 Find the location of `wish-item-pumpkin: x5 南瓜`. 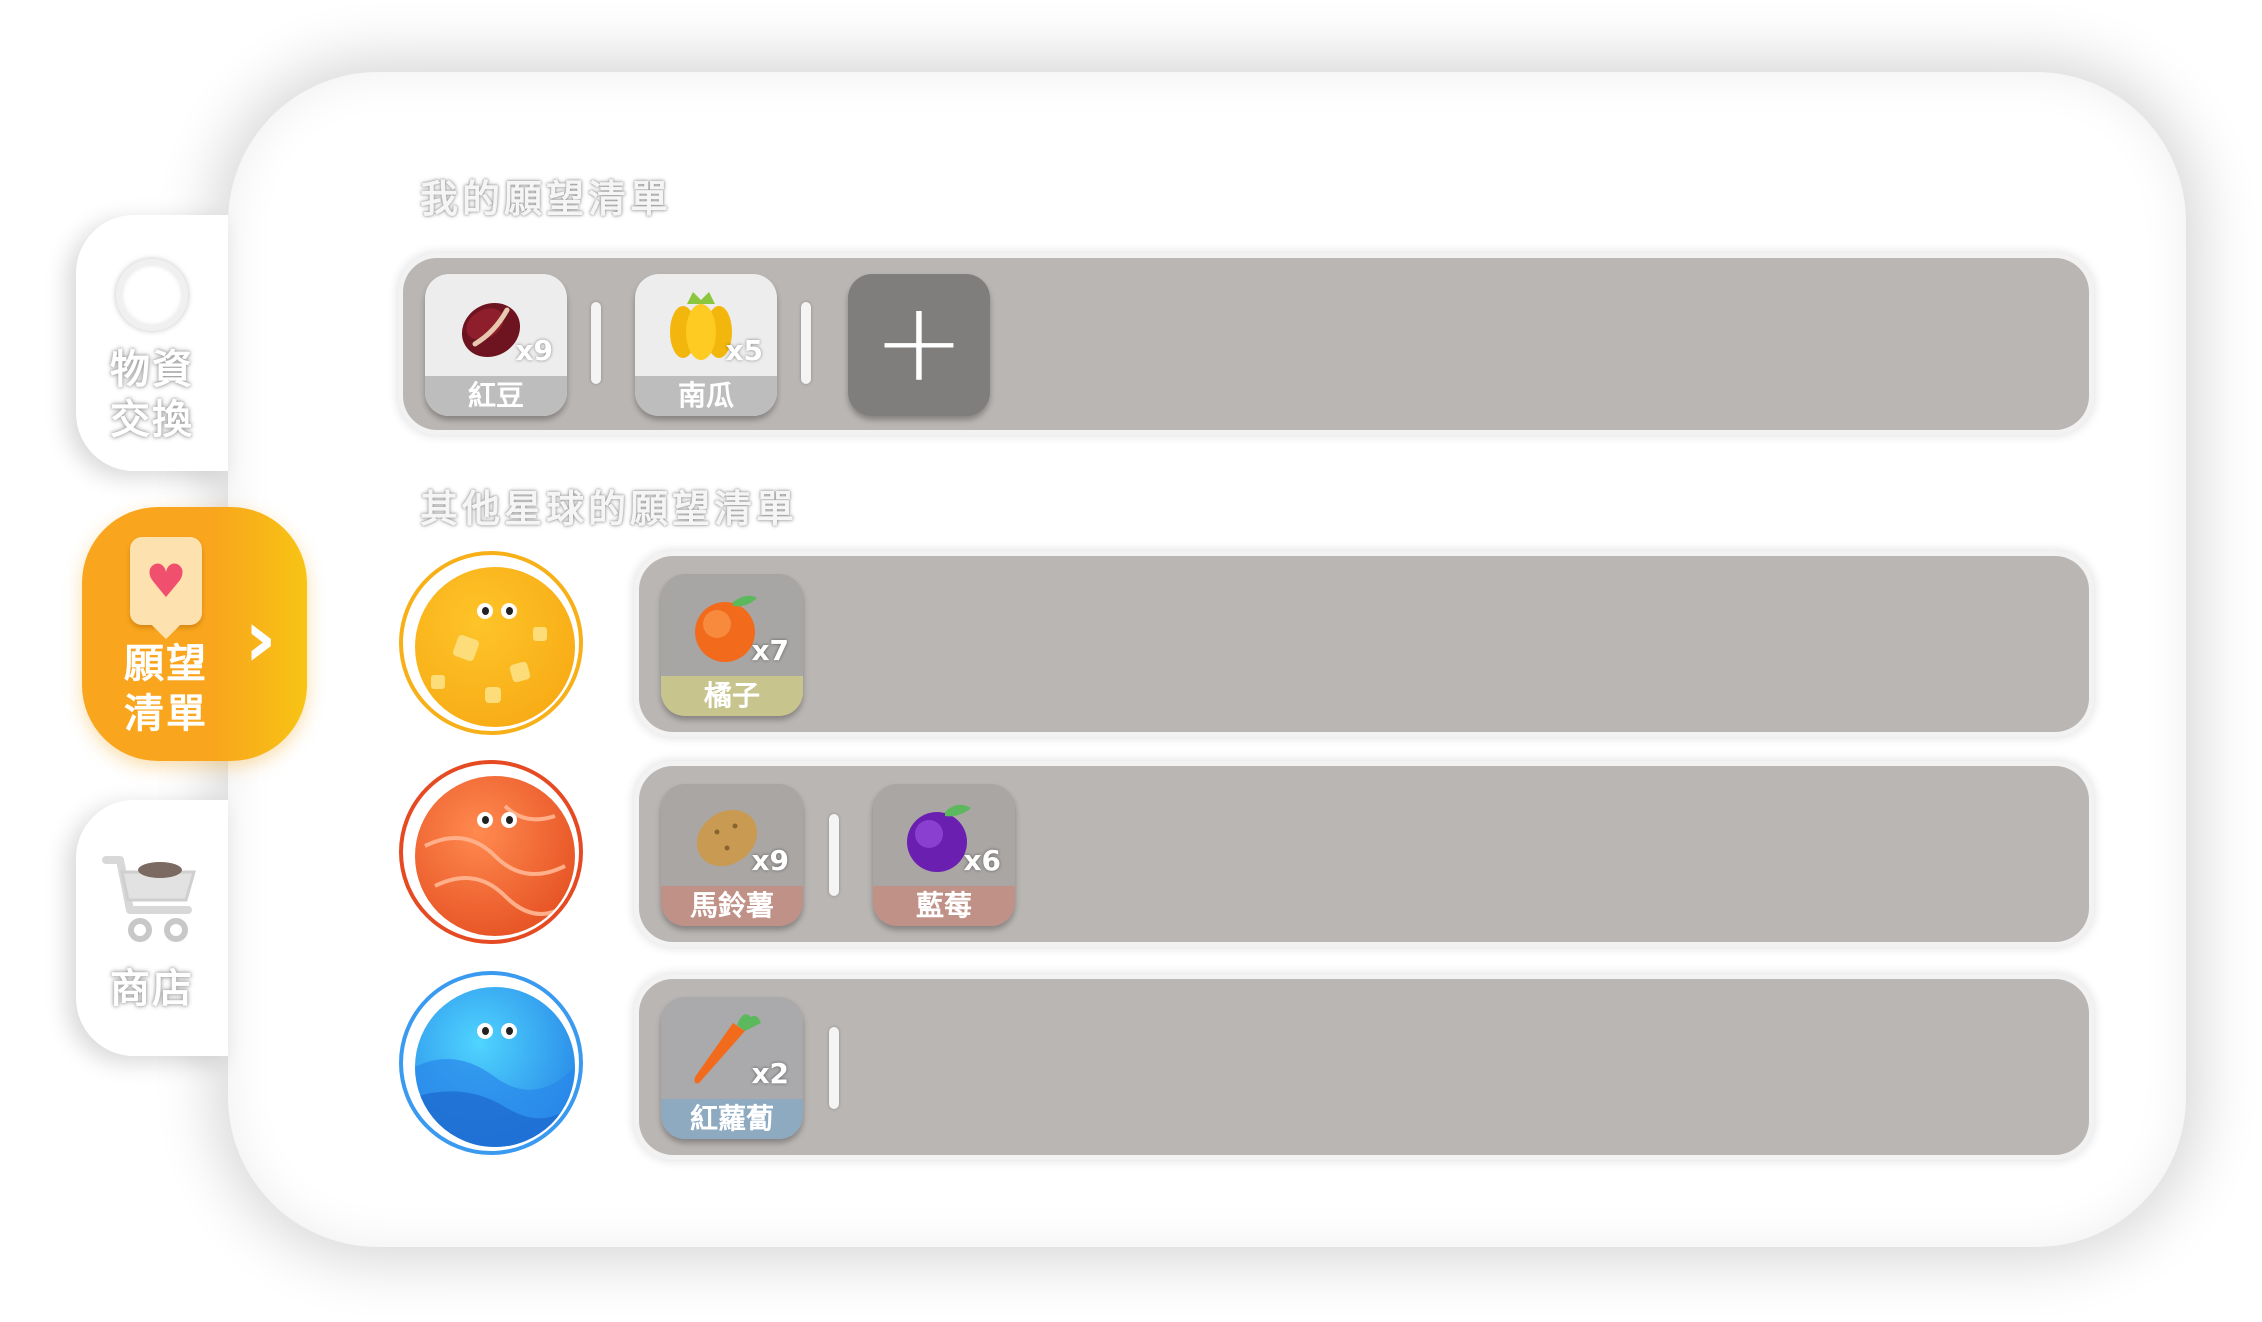

wish-item-pumpkin: x5 南瓜 is located at coordinates (706, 345).